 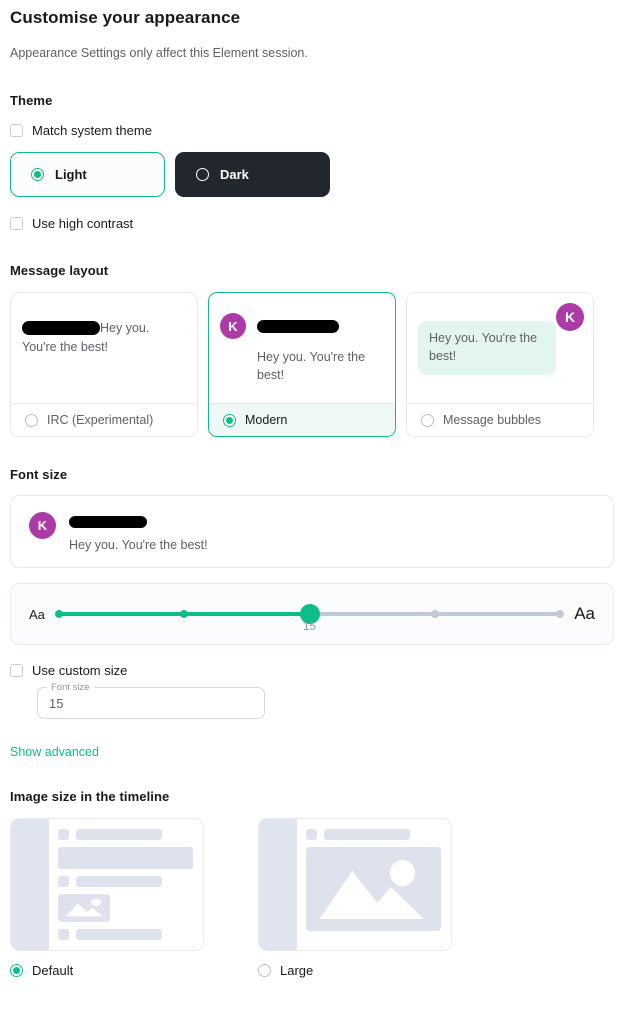 I want to click on bubble-sample-text: Hey you. You're the best!, so click(x=487, y=348).